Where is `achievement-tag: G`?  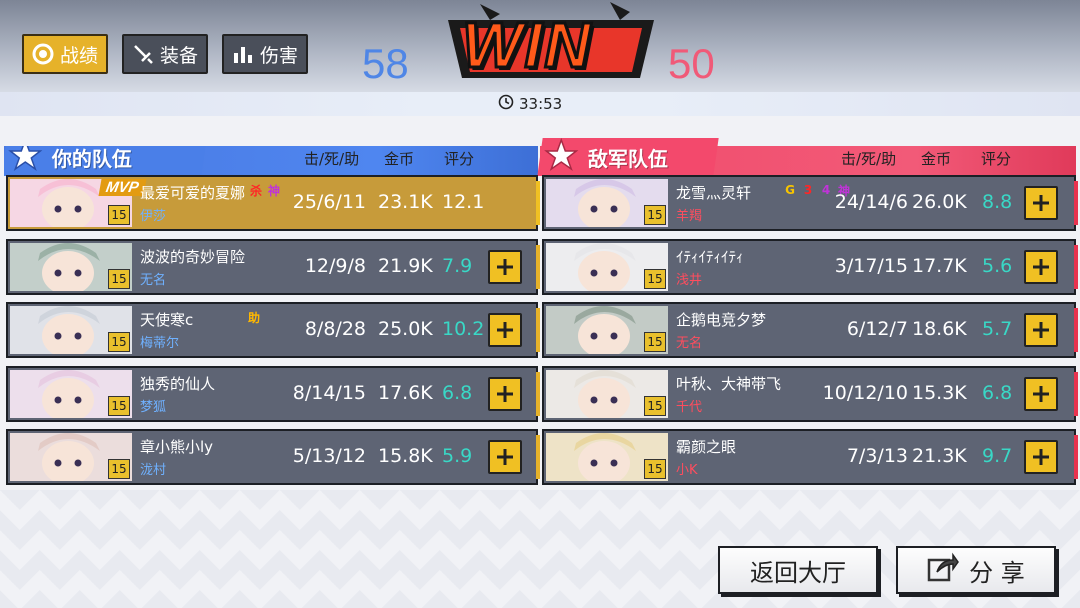 achievement-tag: G is located at coordinates (790, 190).